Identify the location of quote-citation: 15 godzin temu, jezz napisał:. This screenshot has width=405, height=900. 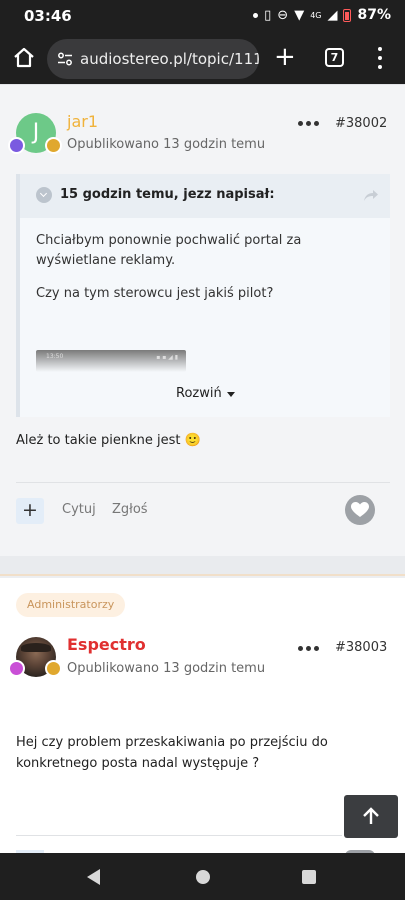
(167, 194).